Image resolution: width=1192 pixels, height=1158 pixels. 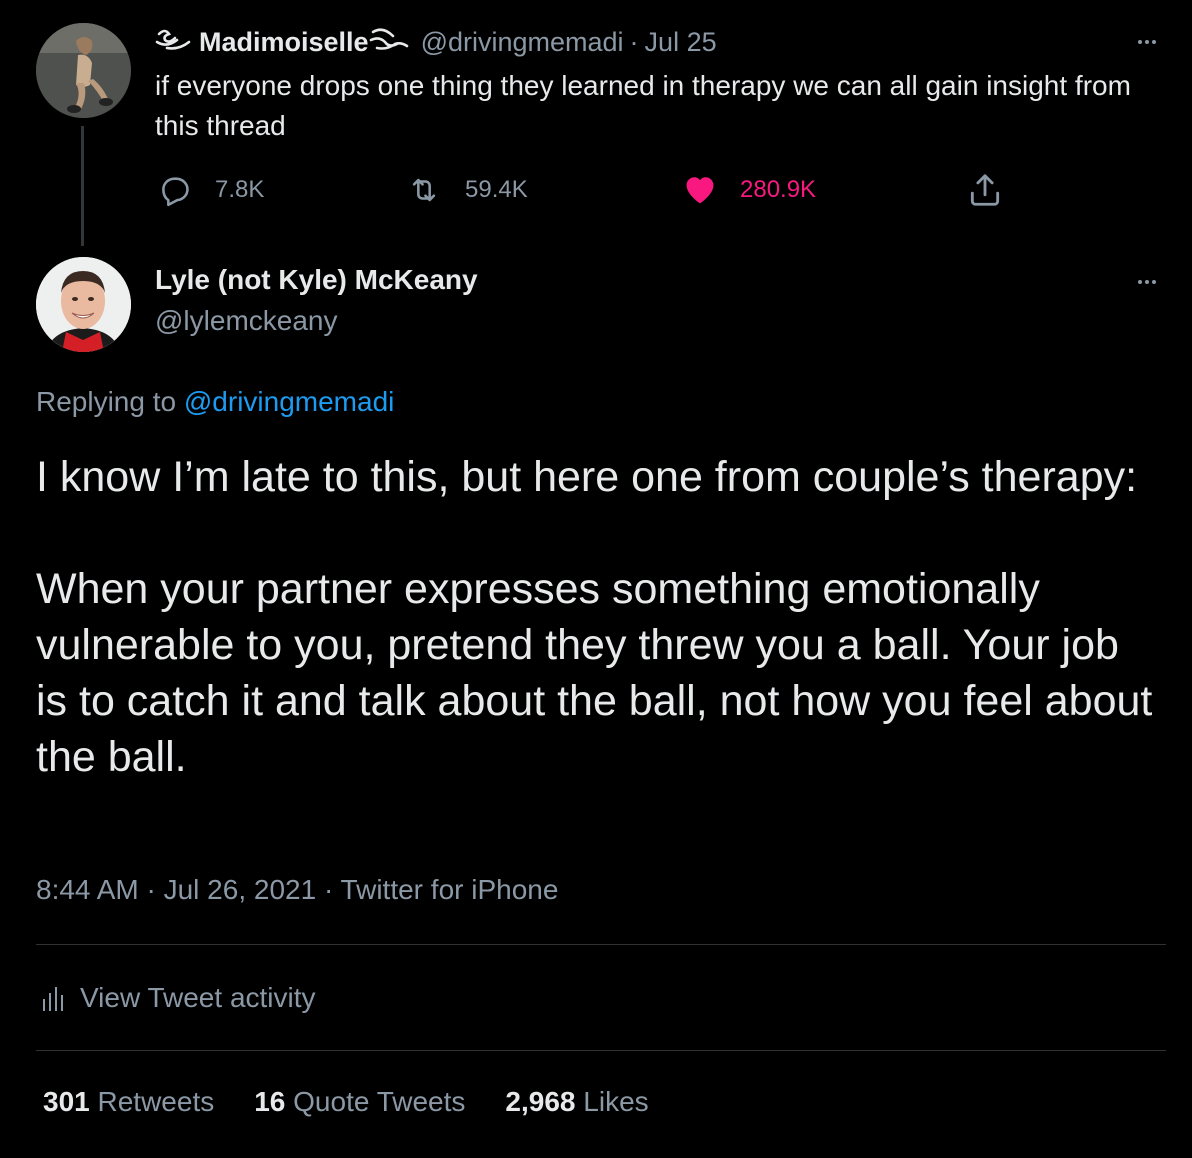 I want to click on parent-display-name-text: Madimoiselle, so click(x=284, y=41).